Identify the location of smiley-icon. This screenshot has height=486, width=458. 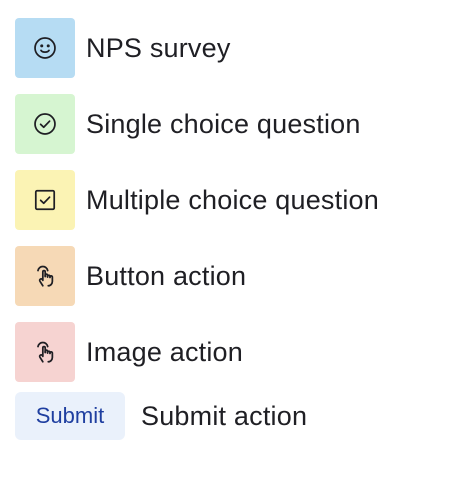
(45, 48).